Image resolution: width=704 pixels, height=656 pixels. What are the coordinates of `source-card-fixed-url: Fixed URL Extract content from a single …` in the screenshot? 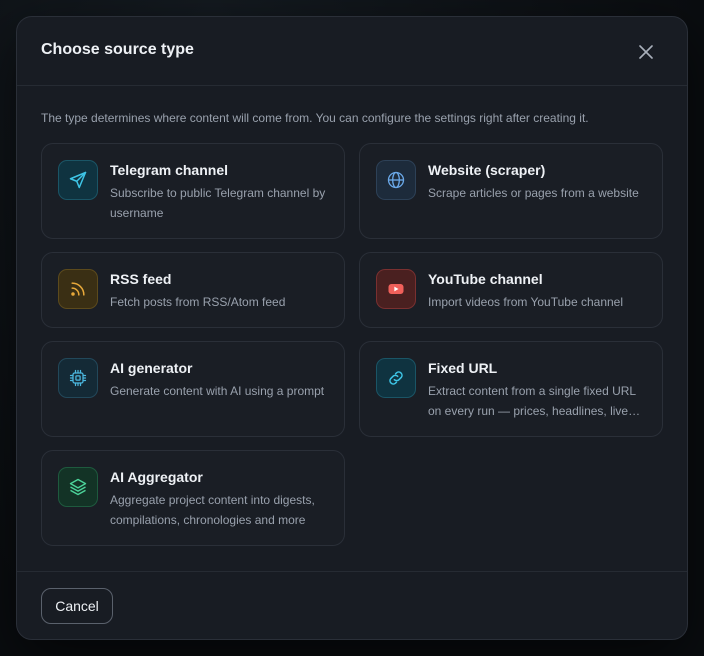 It's located at (511, 389).